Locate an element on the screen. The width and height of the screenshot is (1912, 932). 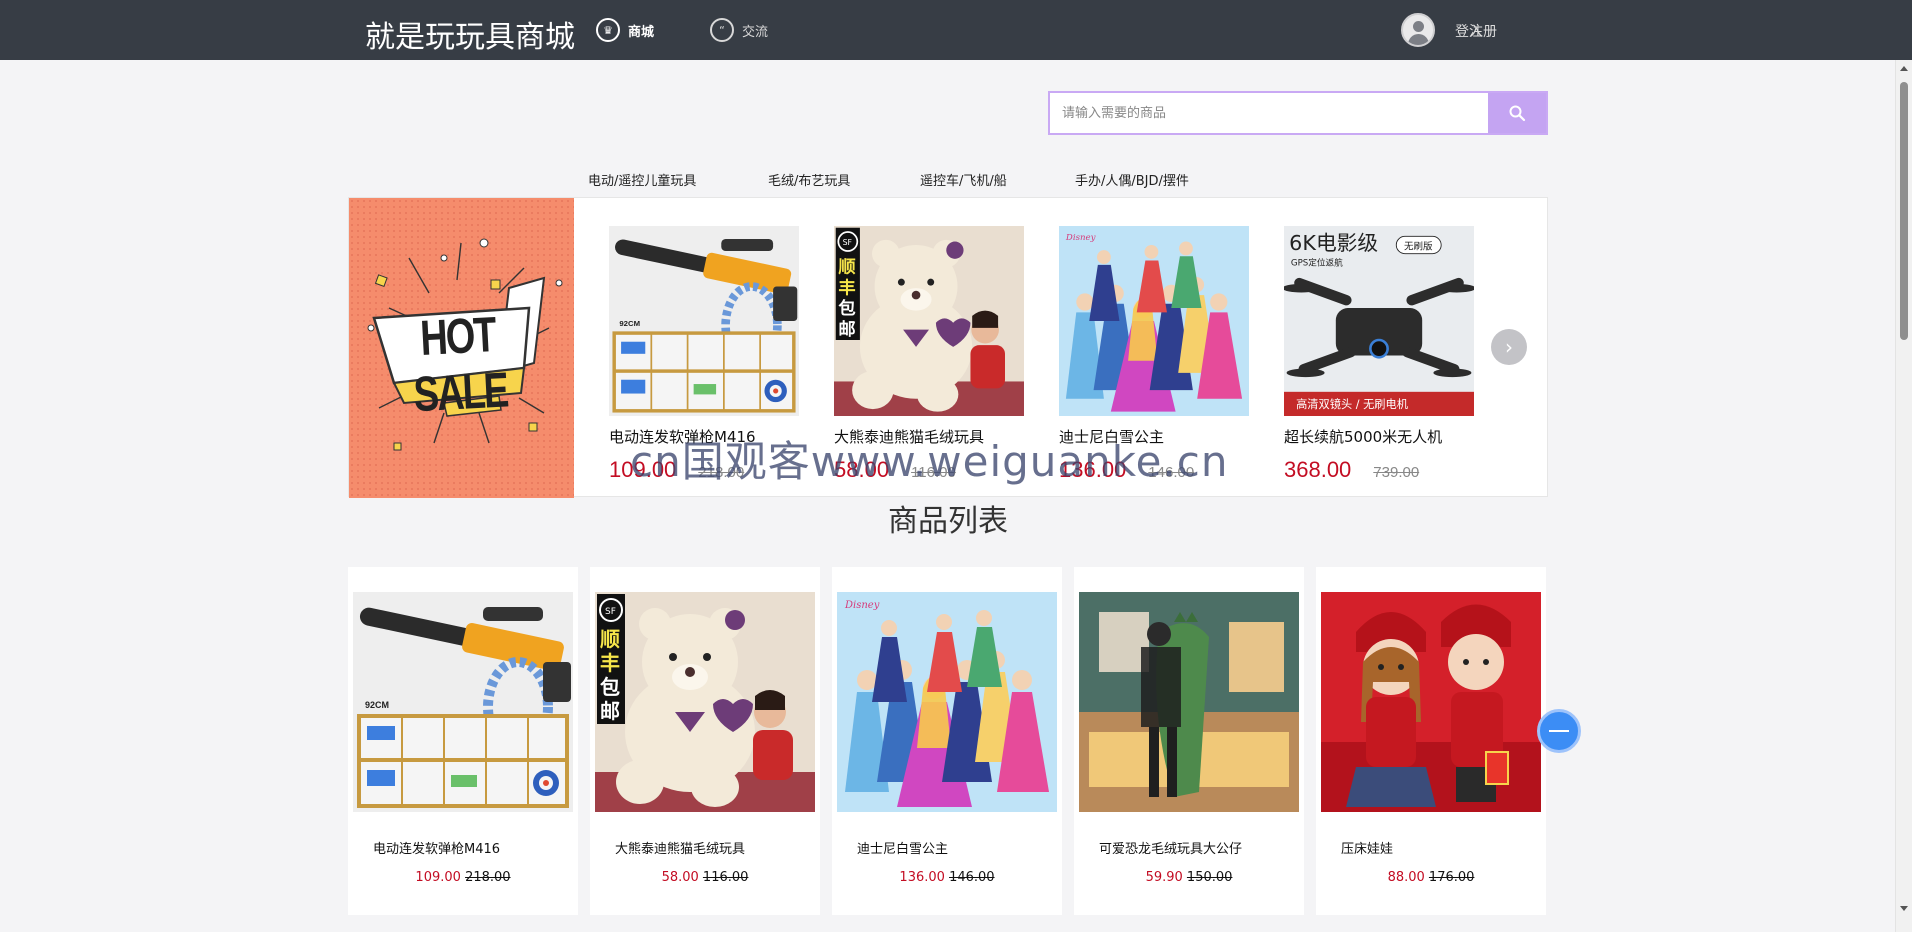
category-nav: 电动/遥控儿童玩具 毛绒/布艺玩具 遥控车/飞机/船 手办/人偶/BJD/摆件 is located at coordinates (956, 180).